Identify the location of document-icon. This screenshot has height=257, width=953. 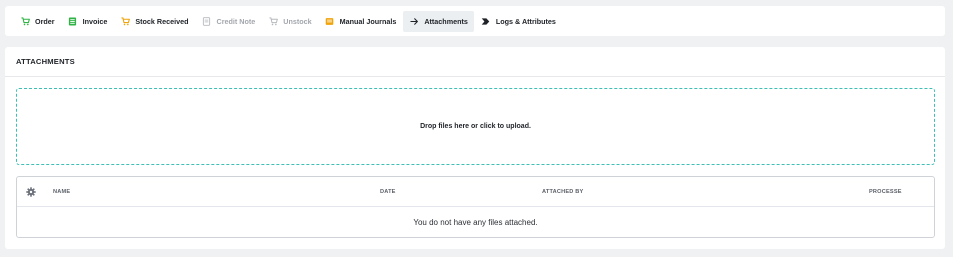
(207, 21).